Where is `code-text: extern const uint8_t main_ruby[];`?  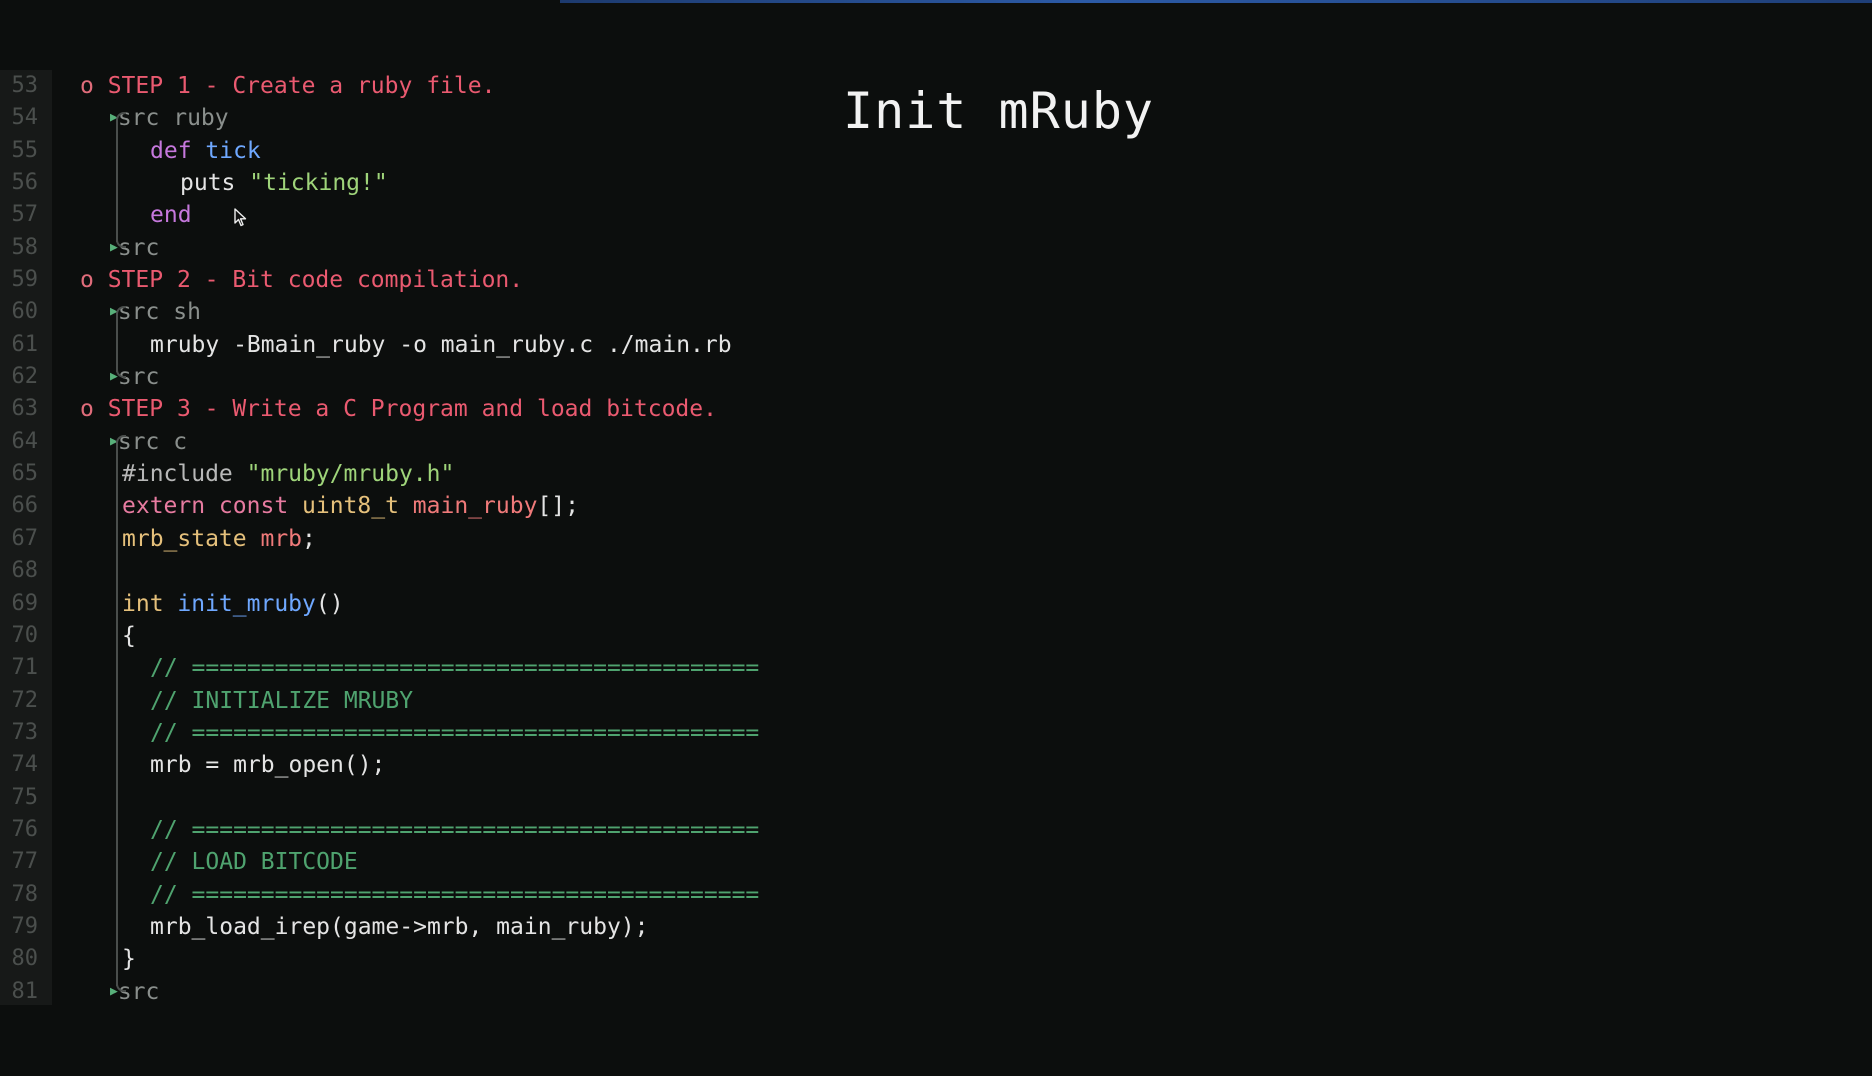
code-text: extern const uint8_t main_ruby[]; is located at coordinates (350, 506).